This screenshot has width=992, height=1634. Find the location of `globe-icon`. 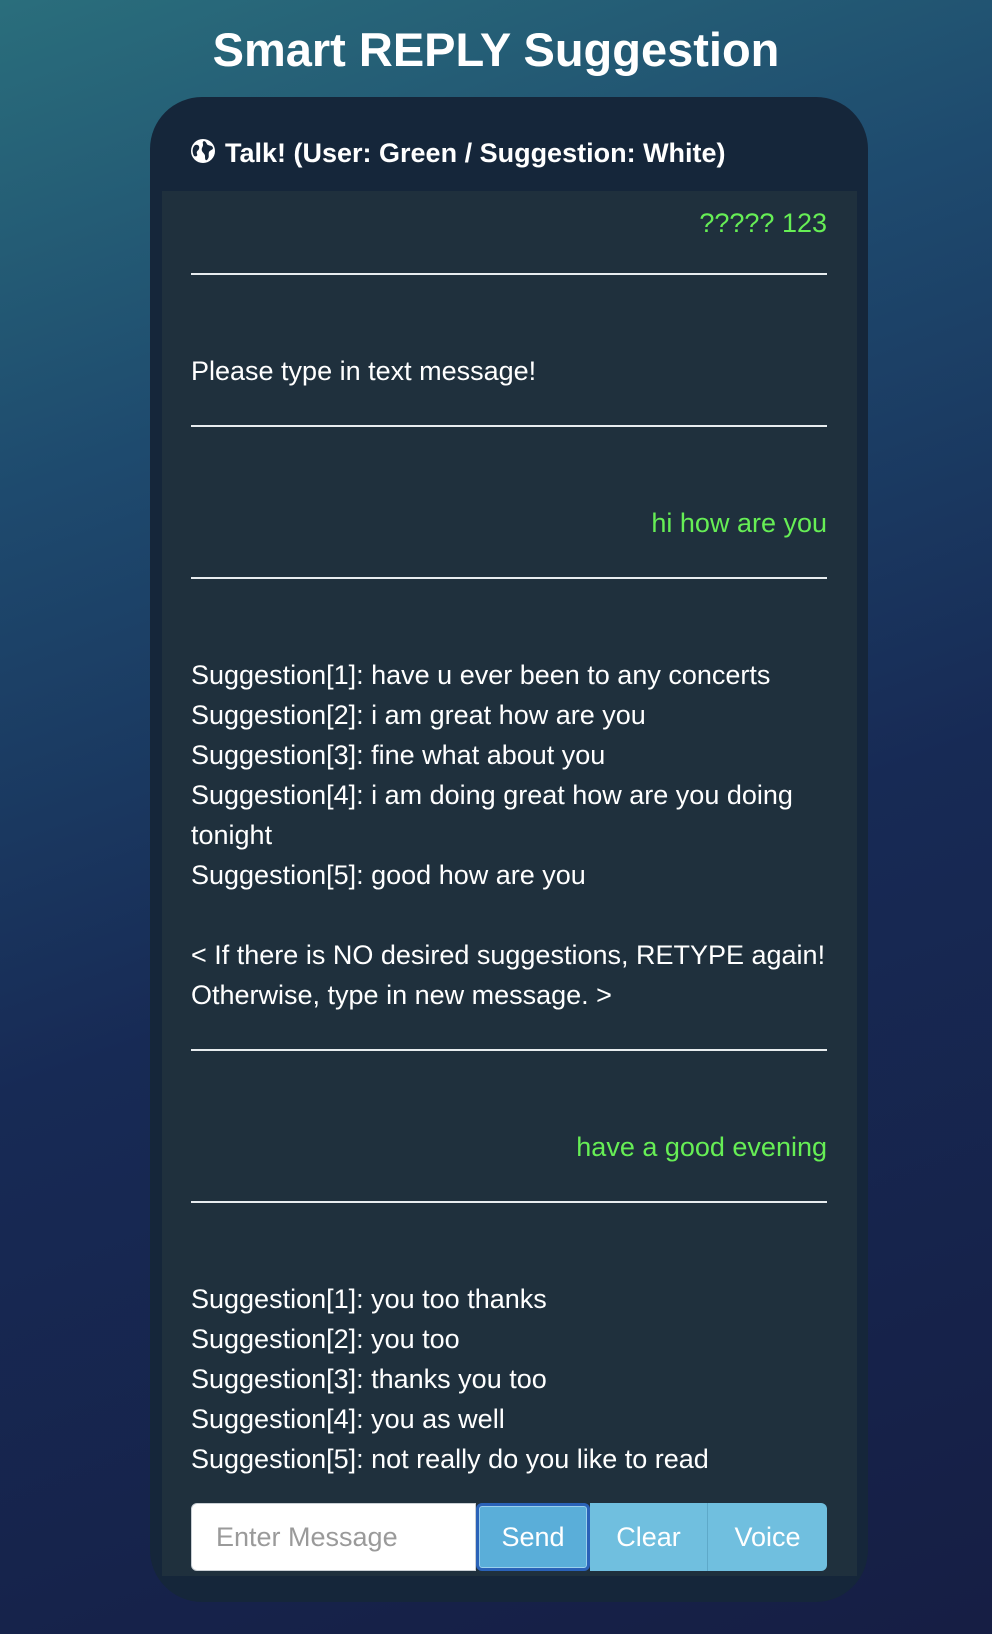

globe-icon is located at coordinates (203, 151).